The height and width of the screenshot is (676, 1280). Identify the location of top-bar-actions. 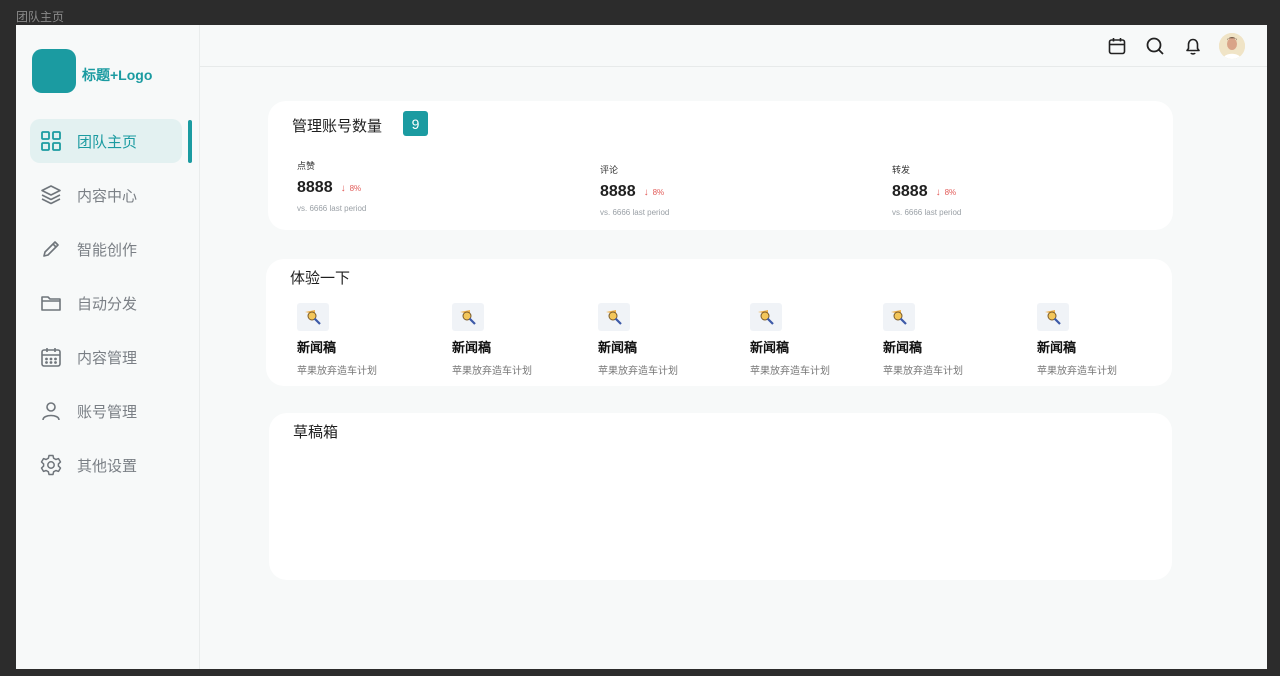
(1168, 46).